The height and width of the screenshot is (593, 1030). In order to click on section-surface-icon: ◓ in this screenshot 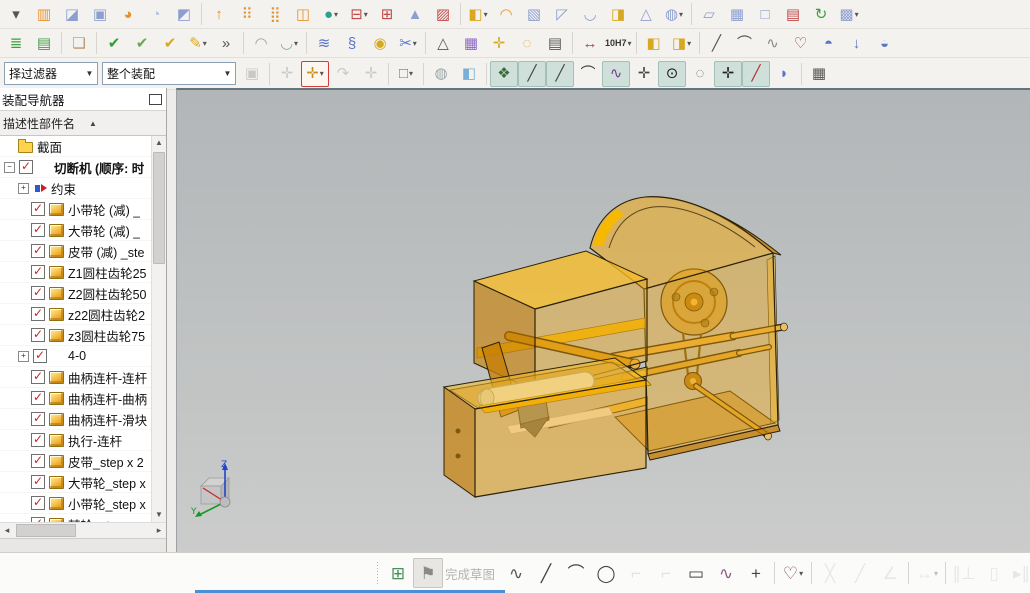, I will do `click(829, 43)`.